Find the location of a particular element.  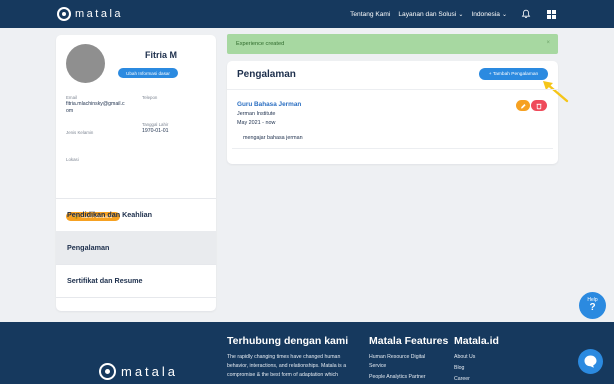

footer-feature-link: Human Resource Digital is located at coordinates (397, 358).